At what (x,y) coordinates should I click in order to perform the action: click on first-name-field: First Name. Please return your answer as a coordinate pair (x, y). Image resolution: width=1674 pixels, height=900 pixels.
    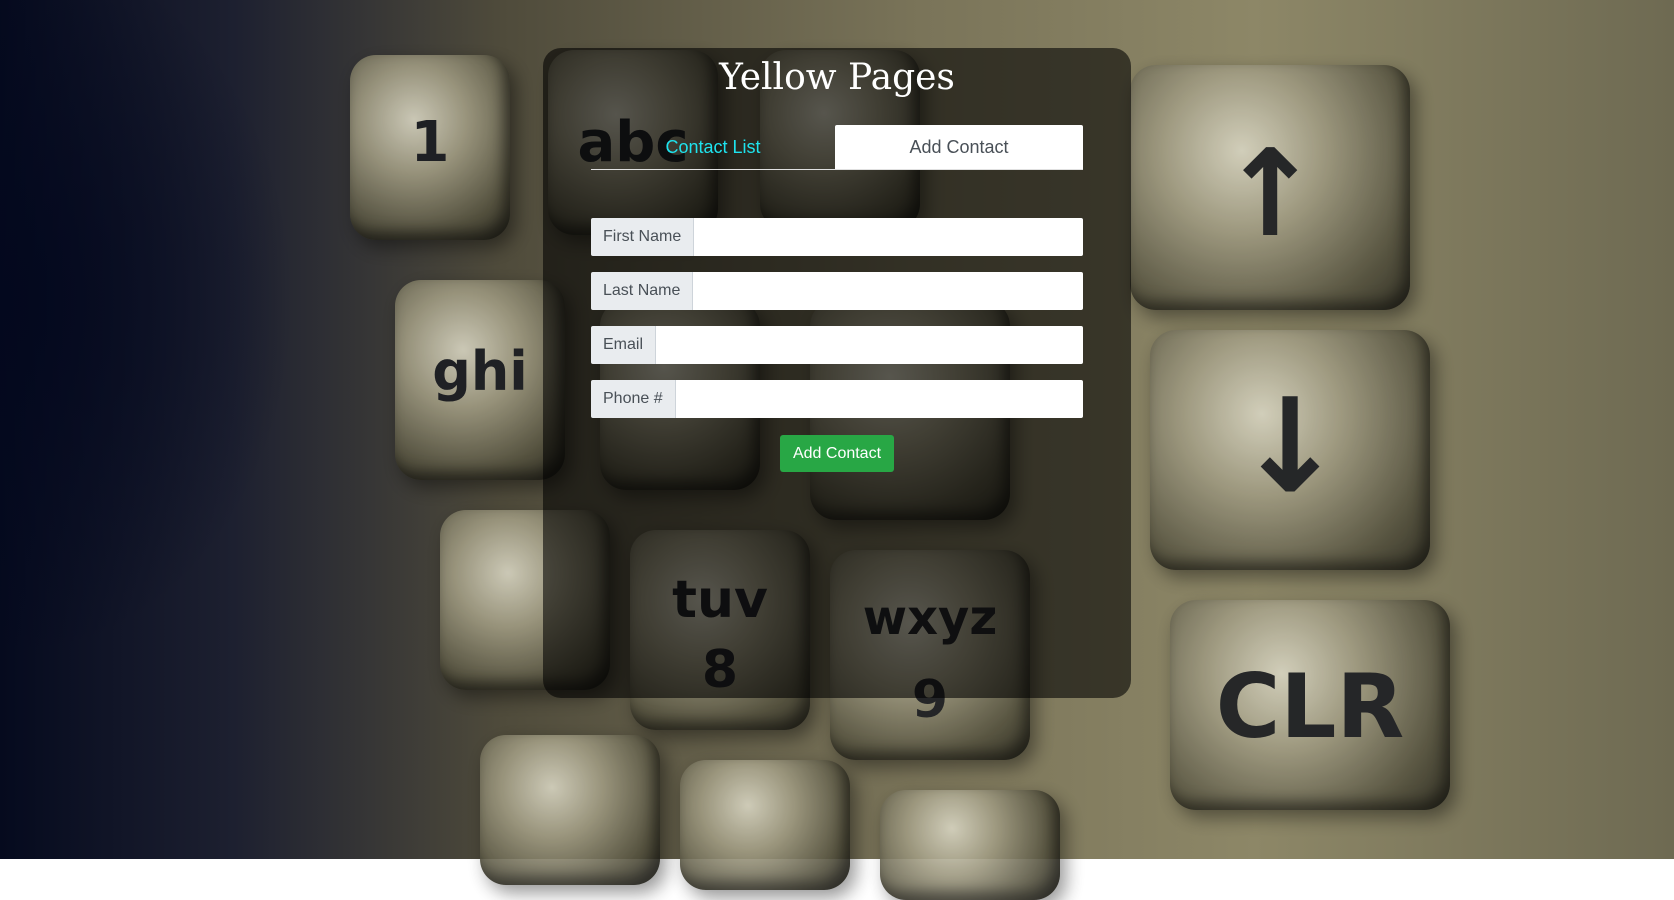
    Looking at the image, I should click on (837, 237).